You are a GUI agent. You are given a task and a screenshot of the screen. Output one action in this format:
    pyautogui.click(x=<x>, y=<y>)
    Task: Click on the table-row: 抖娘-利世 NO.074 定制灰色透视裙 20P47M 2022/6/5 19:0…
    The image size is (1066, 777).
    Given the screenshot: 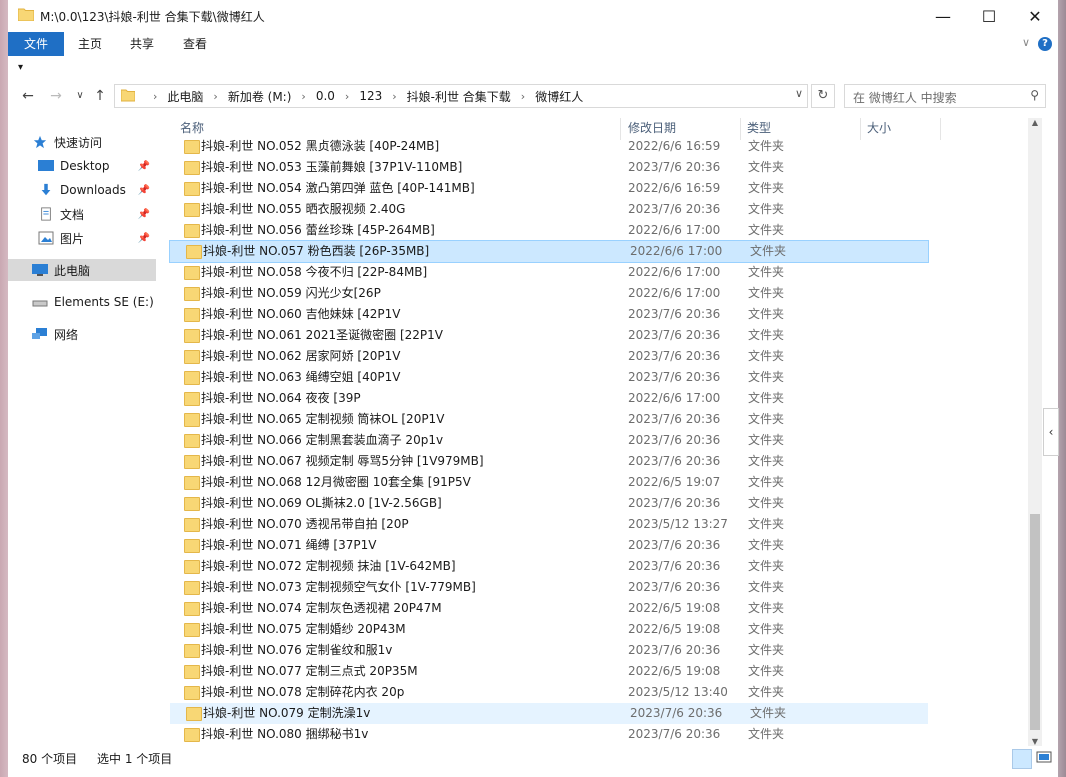 What is the action you would take?
    pyautogui.click(x=603, y=608)
    